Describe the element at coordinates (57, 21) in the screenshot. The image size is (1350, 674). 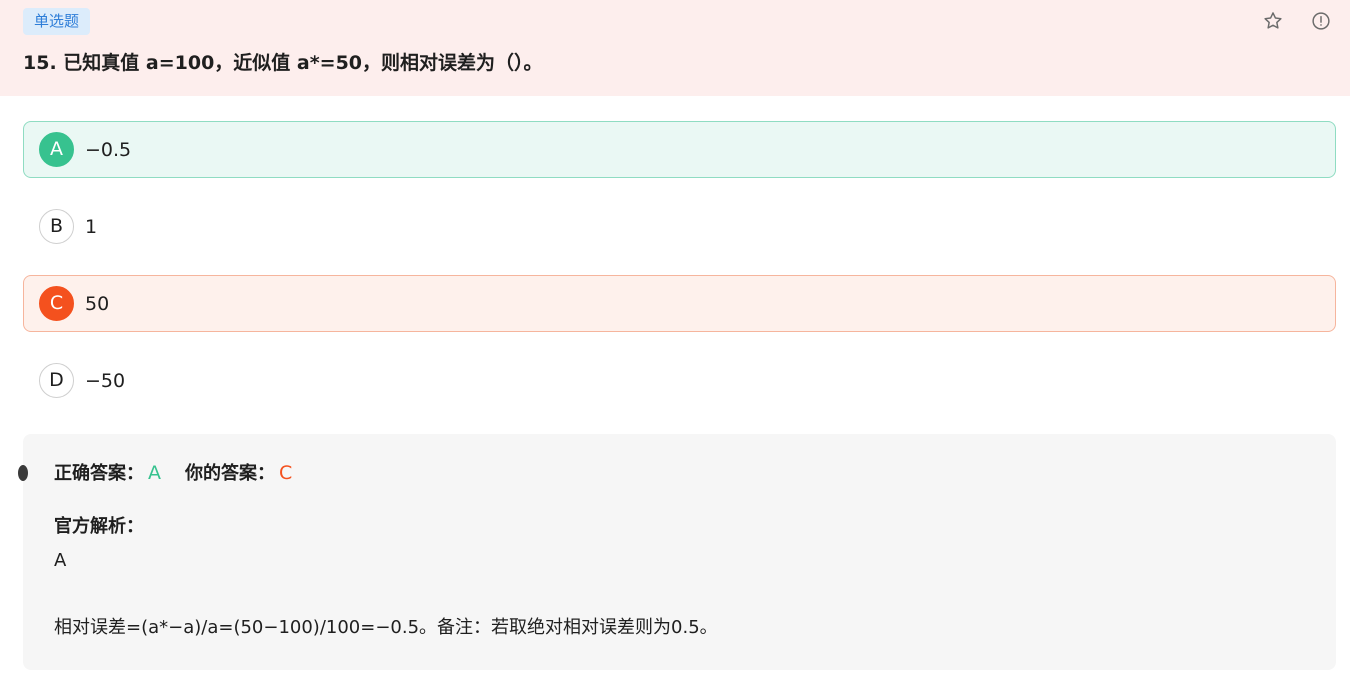
I see `question-type-tag: 单选题` at that location.